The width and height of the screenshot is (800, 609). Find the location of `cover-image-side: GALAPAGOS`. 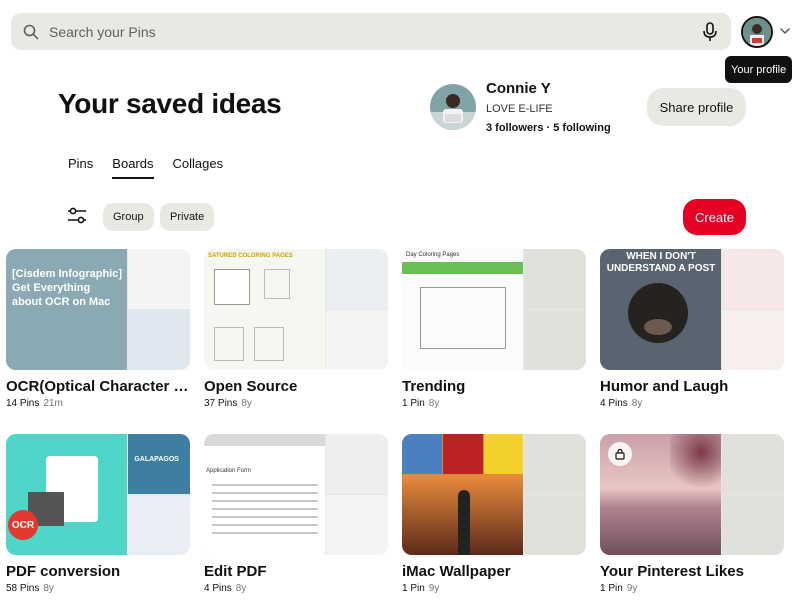

cover-image-side: GALAPAGOS is located at coordinates (159, 494).